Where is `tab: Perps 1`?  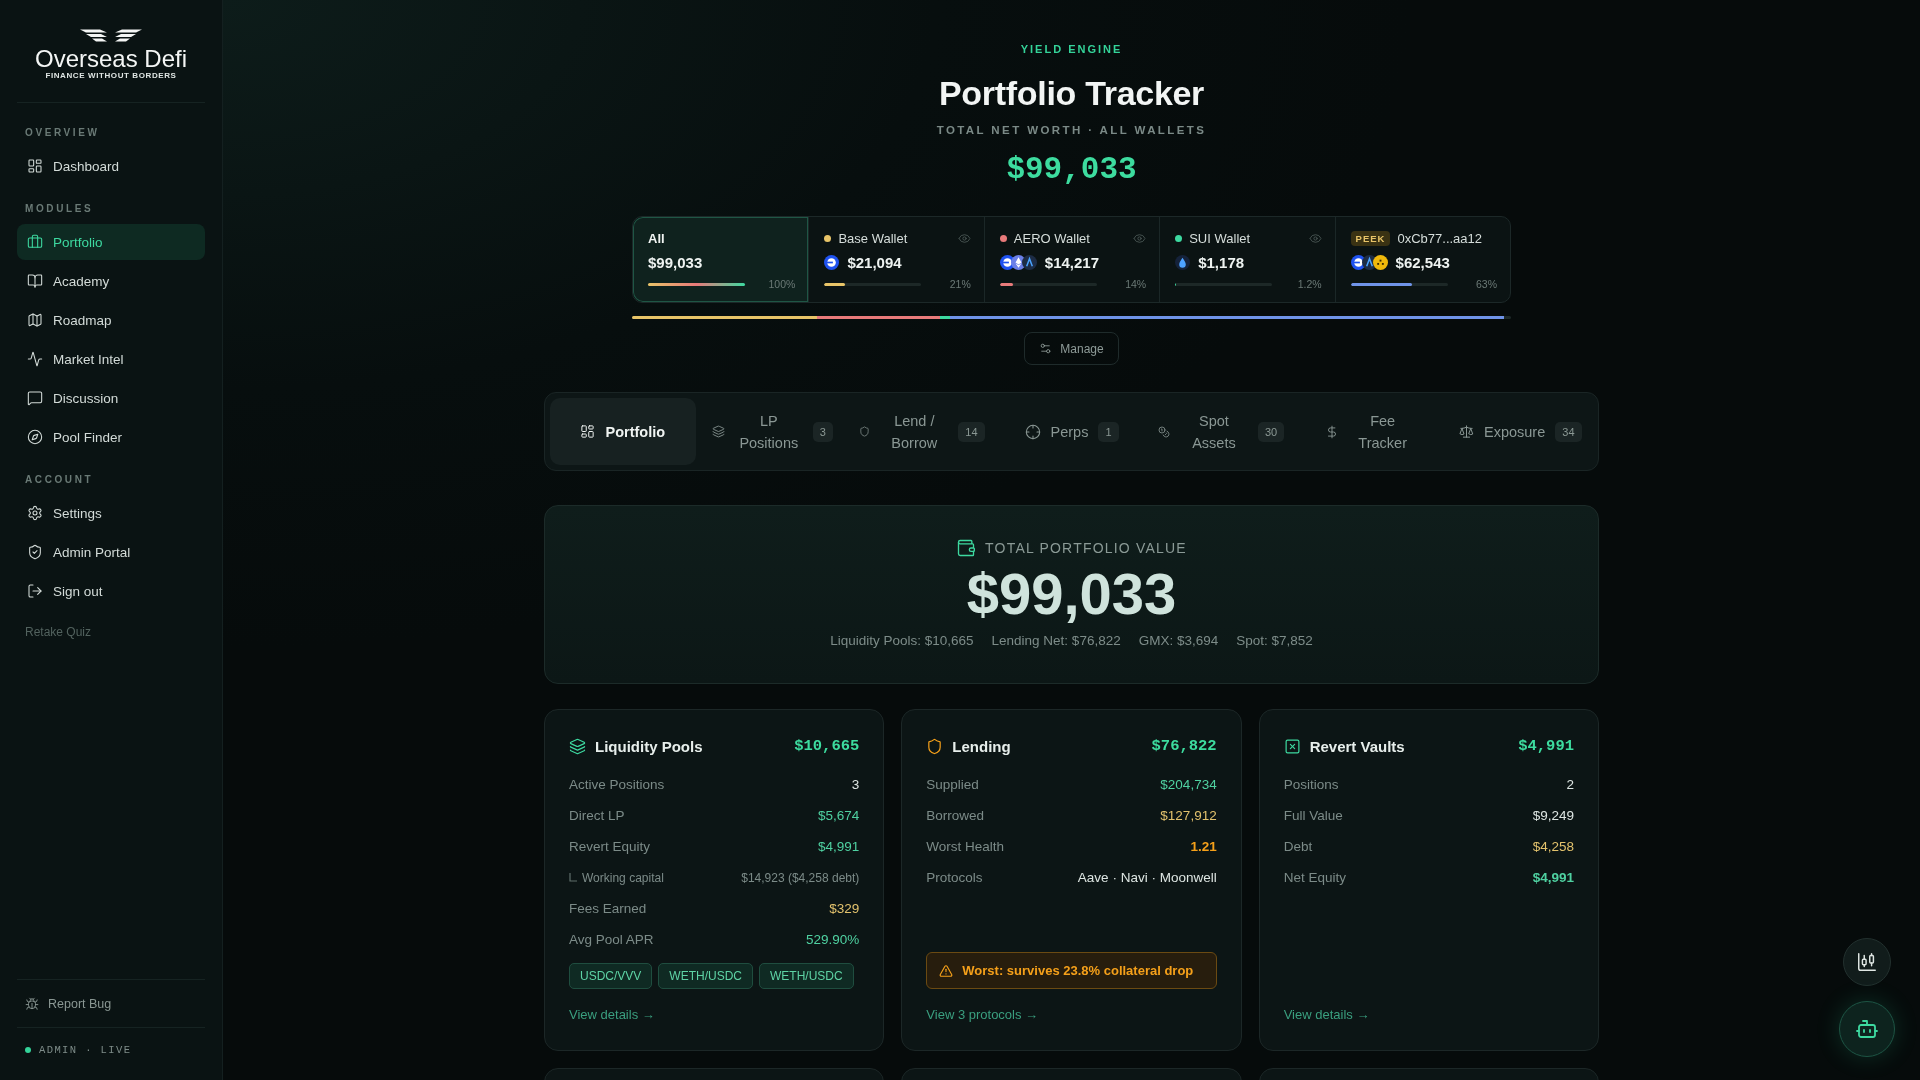 tab: Perps 1 is located at coordinates (1071, 431).